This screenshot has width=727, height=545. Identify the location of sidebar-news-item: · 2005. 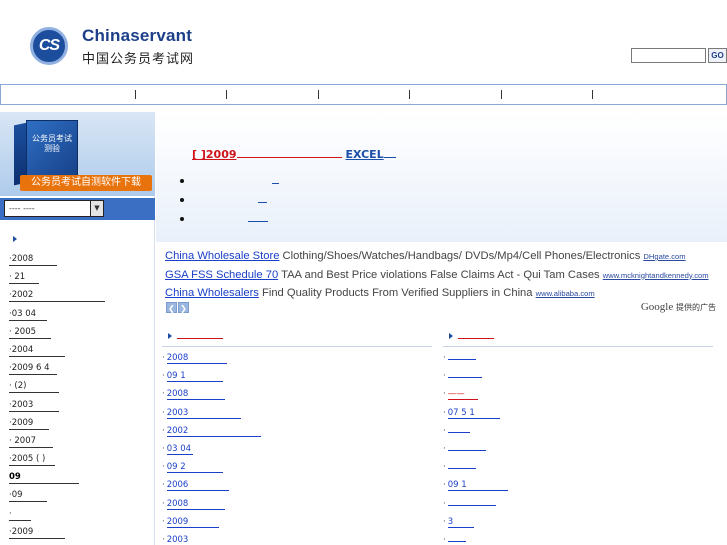
(79, 332).